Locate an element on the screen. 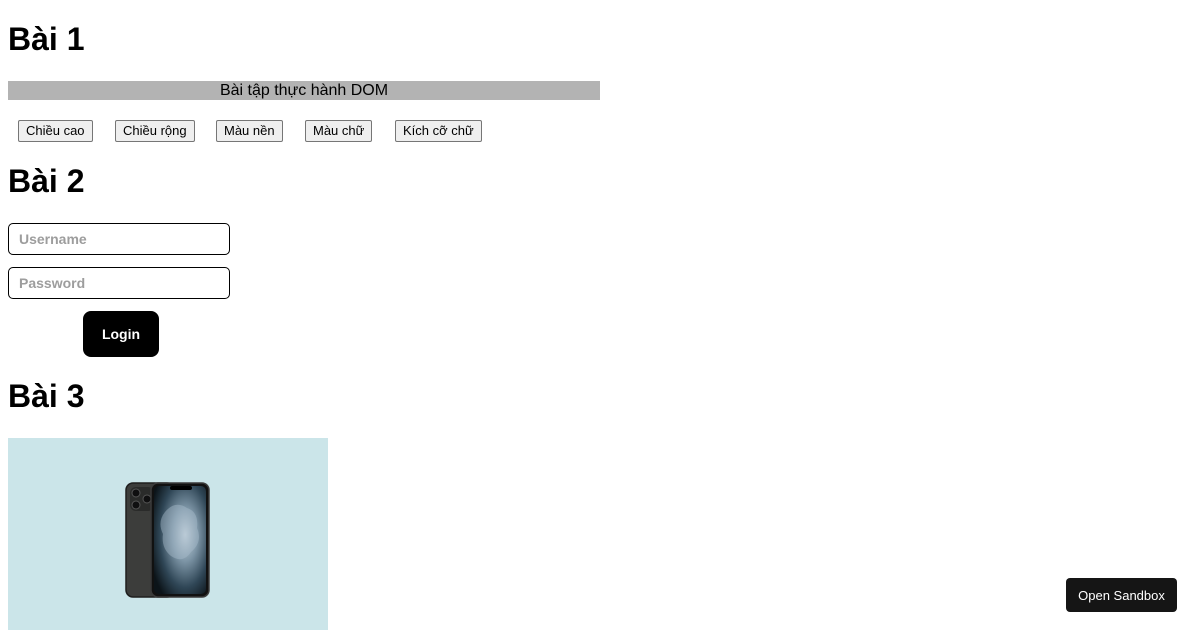  heading-bai-2: Bài 2 is located at coordinates (46, 181).